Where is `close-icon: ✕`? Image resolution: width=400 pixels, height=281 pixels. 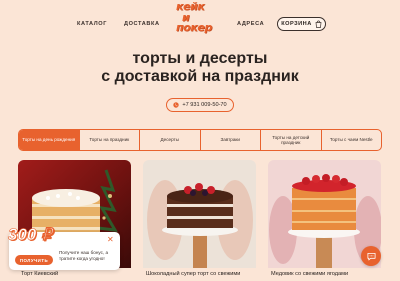
close-icon: ✕ is located at coordinates (110, 240).